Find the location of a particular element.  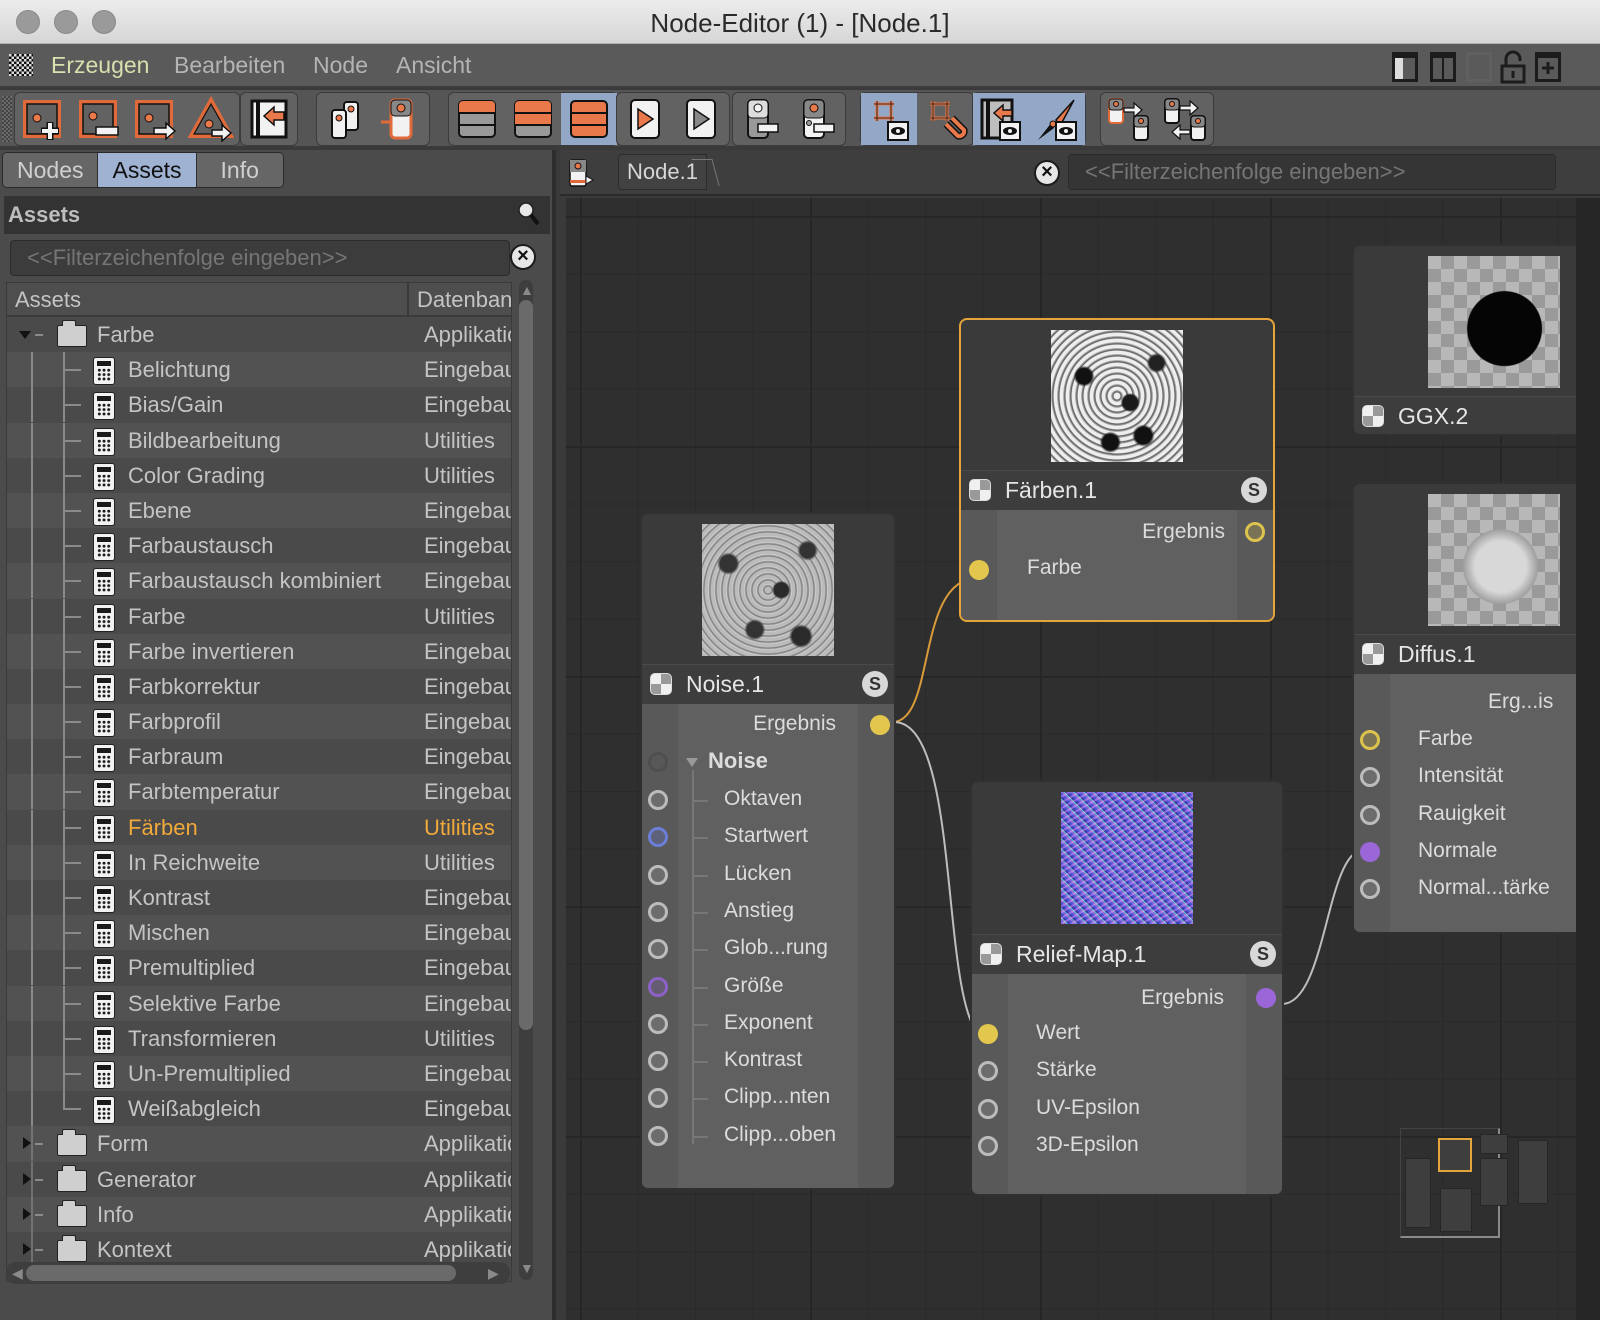

tree-item-row: In Reichweite Utilities is located at coordinates (259, 862).